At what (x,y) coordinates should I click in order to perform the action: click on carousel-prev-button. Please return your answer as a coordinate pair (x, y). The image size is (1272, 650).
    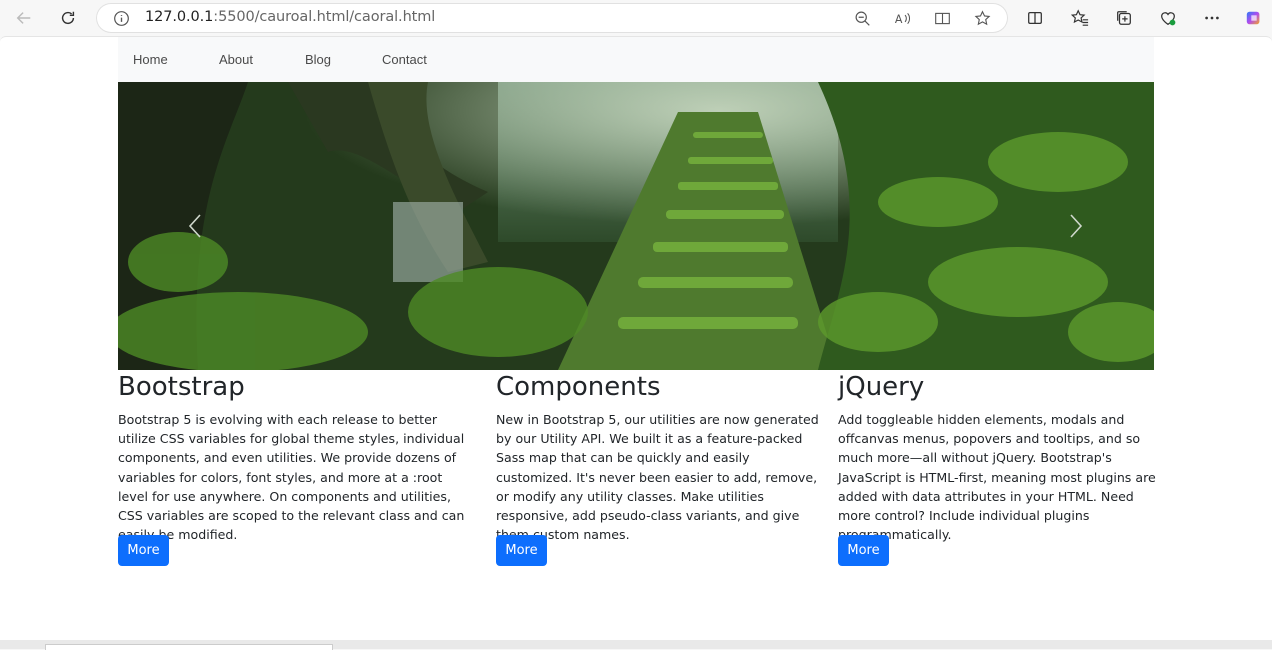
    Looking at the image, I should click on (195, 226).